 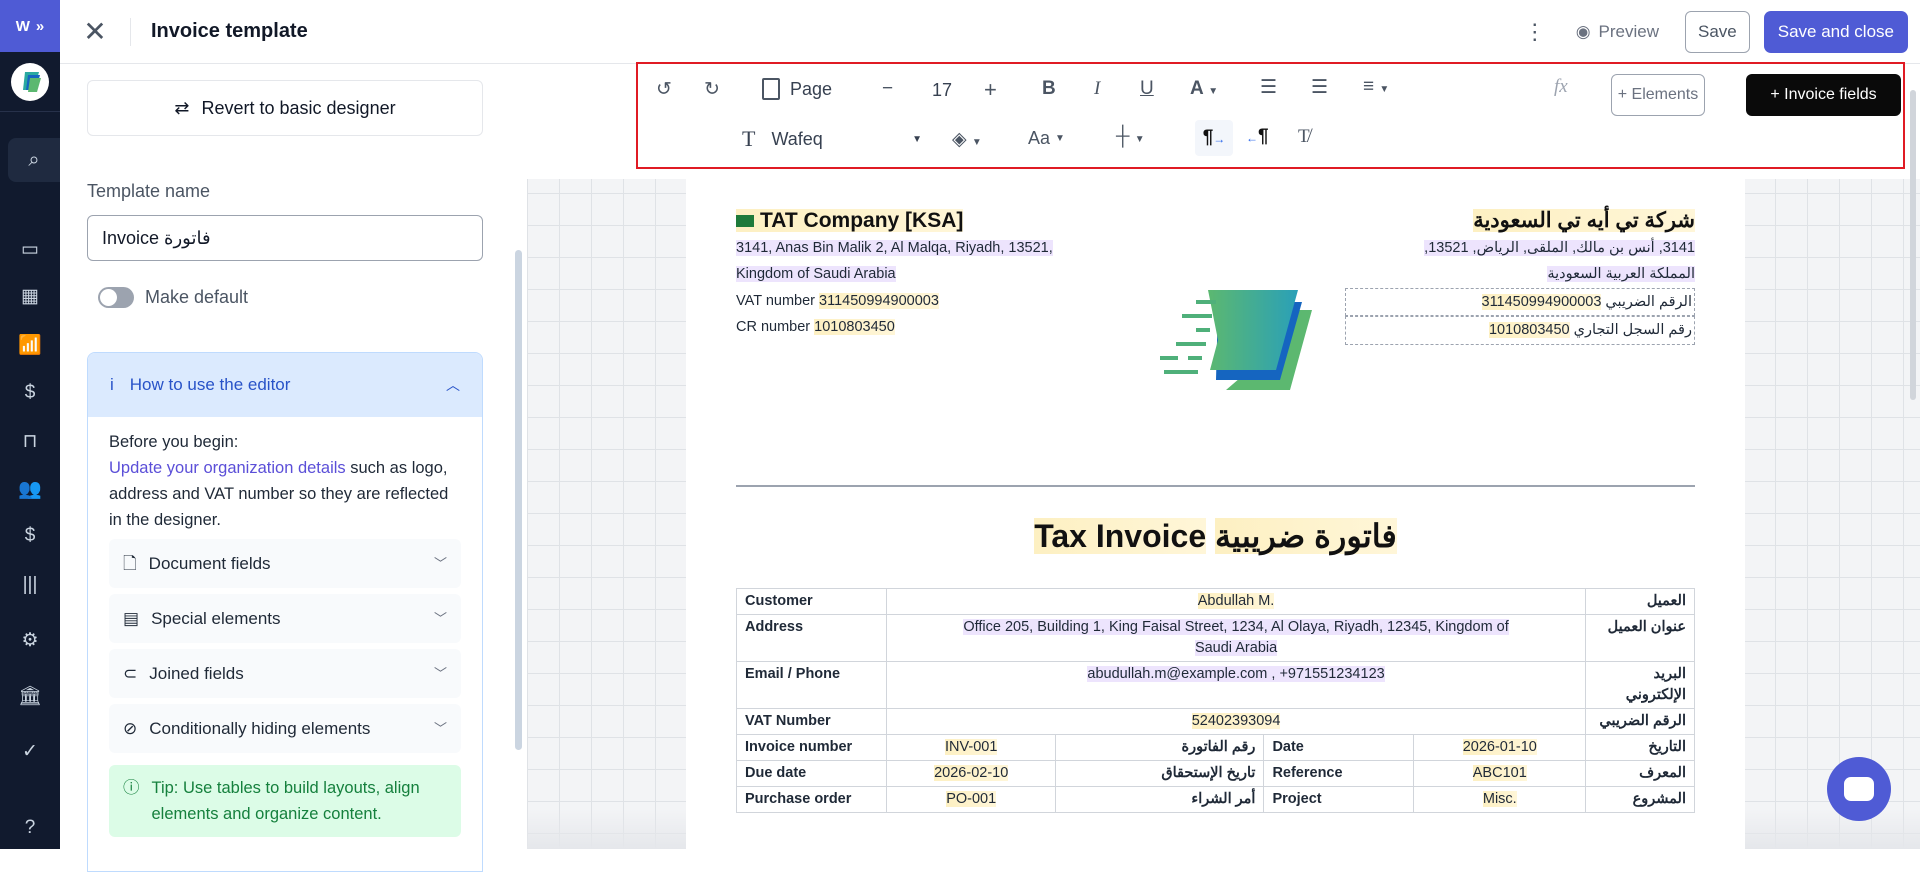 What do you see at coordinates (229, 31) in the screenshot?
I see `page-title: Invoice template` at bounding box center [229, 31].